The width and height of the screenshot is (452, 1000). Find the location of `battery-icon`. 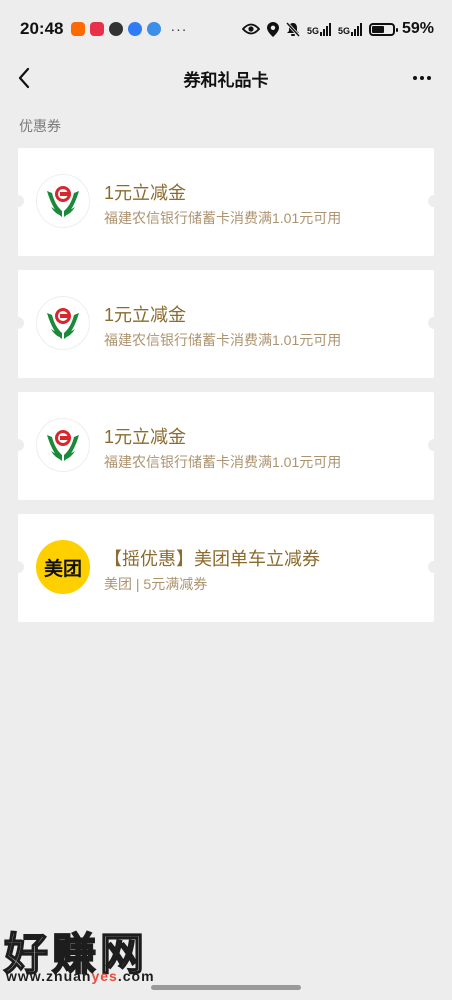

battery-icon is located at coordinates (383, 29).